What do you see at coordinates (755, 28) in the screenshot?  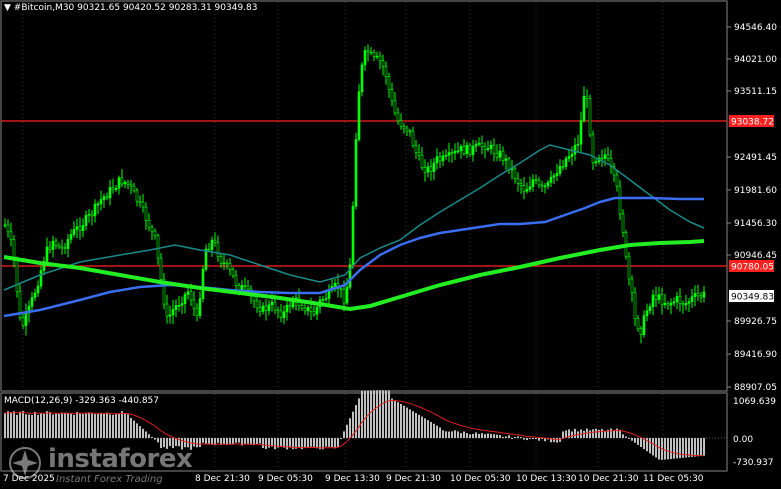 I see `price-axis-label: 94546.40` at bounding box center [755, 28].